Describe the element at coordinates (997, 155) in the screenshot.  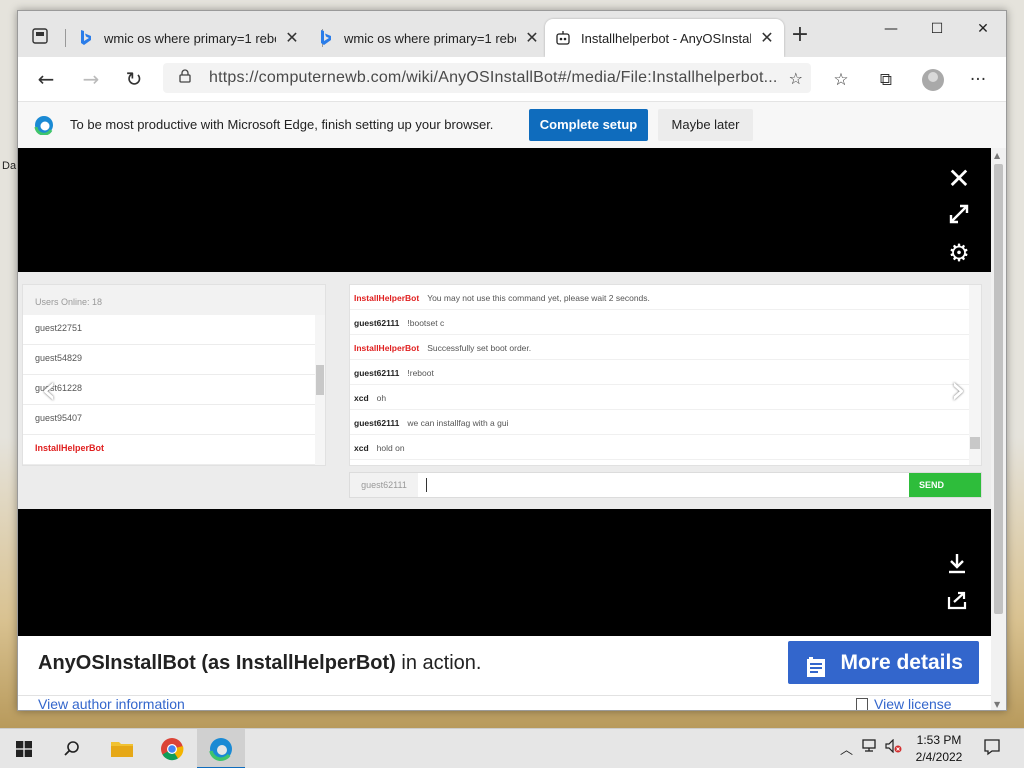
I see `scroll-up-icon: ▲` at that location.